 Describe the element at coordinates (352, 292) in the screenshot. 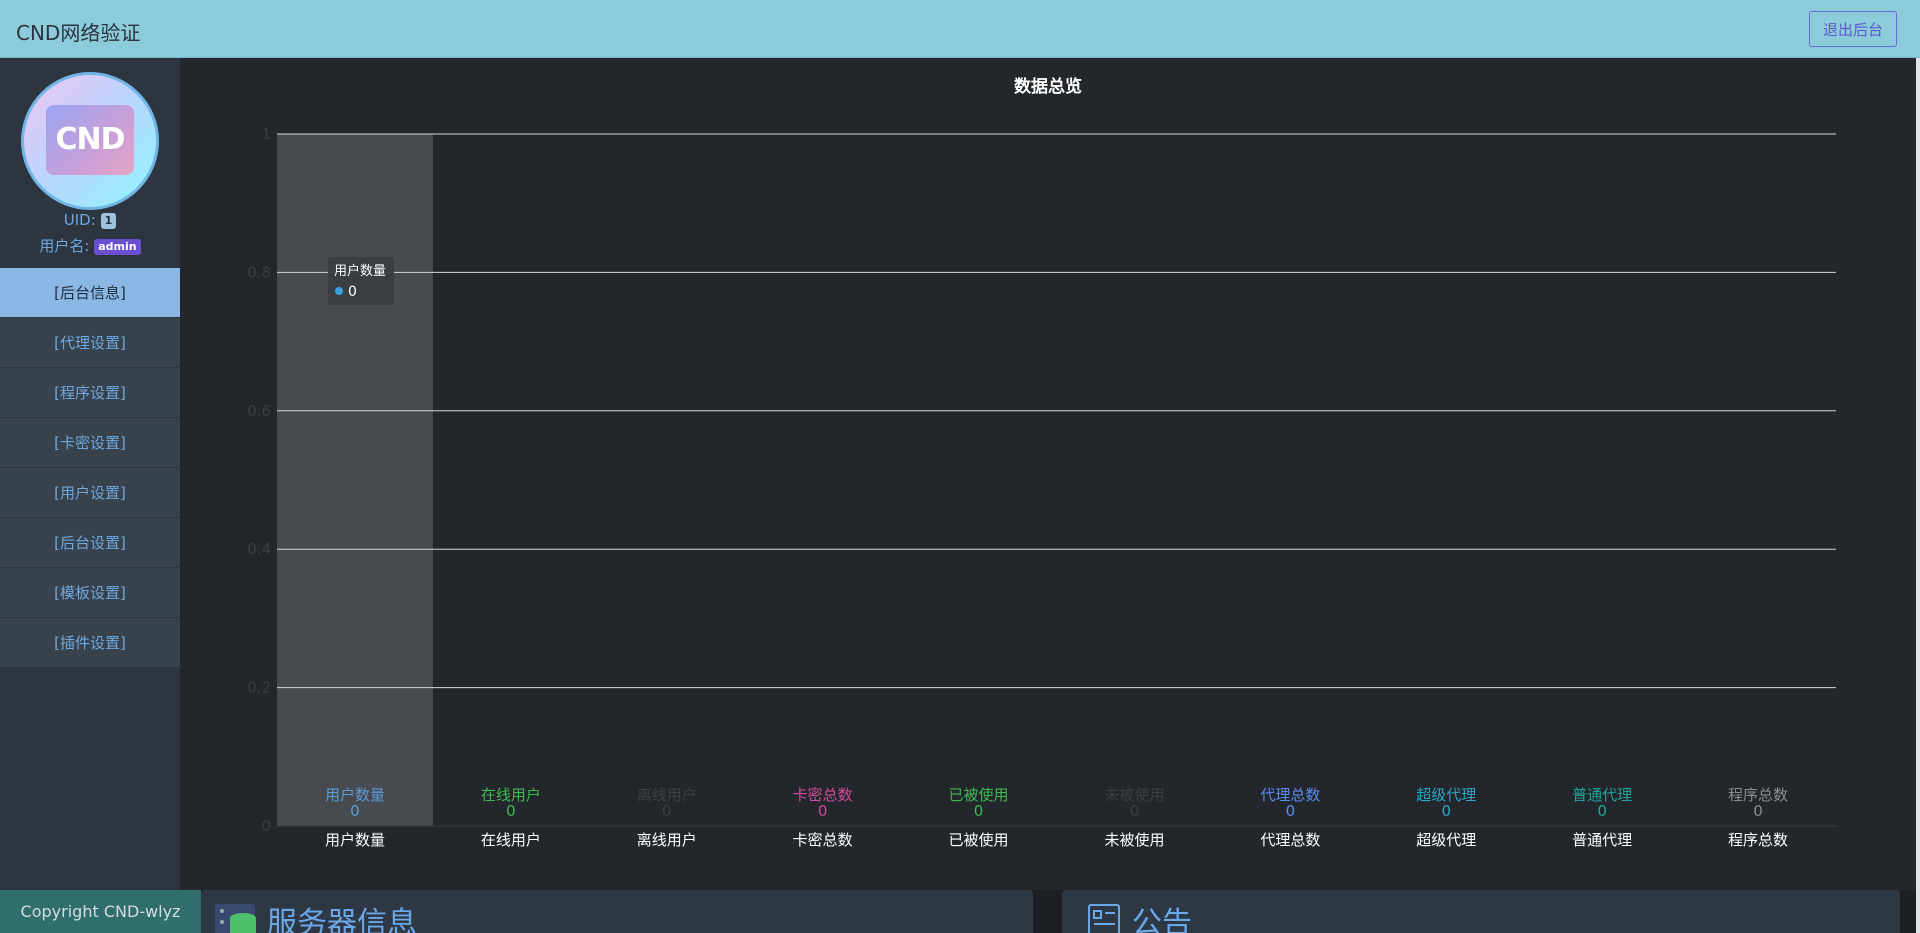

I see `chart-tooltip-value: 0` at that location.